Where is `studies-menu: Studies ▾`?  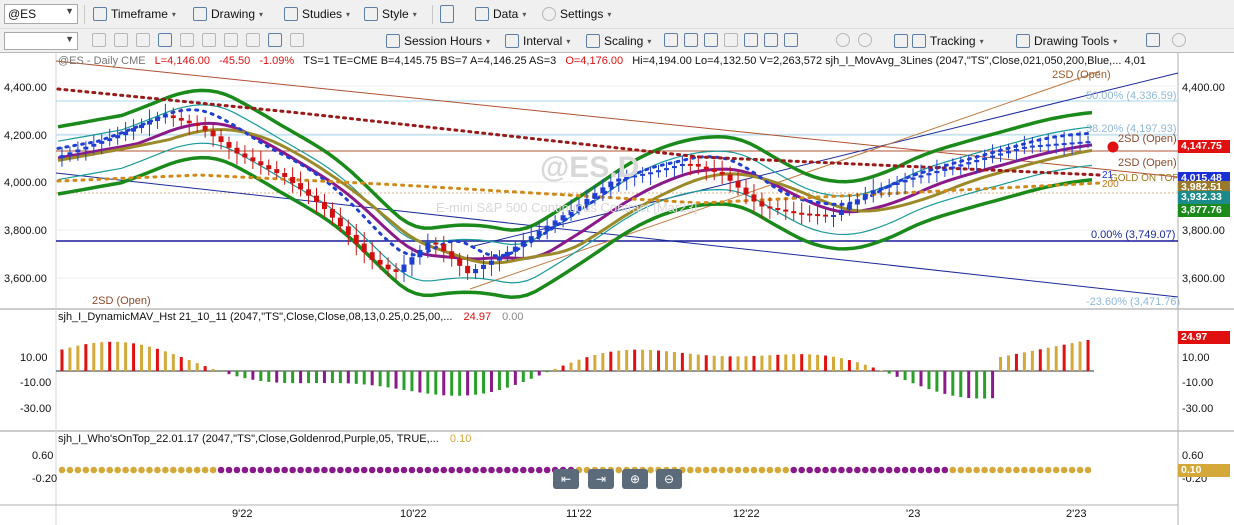
studies-menu: Studies ▾ is located at coordinates (317, 14).